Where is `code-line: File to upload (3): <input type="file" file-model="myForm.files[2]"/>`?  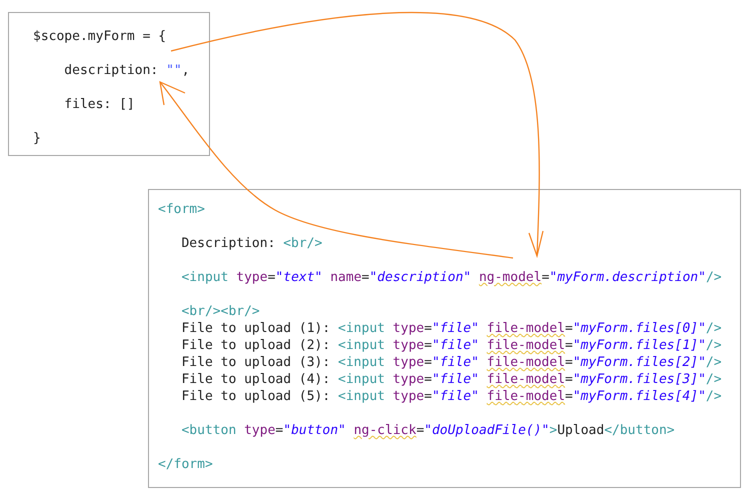
code-line: File to upload (3): <input type="file" file-model="myForm.files[2]"/> is located at coordinates (451, 362).